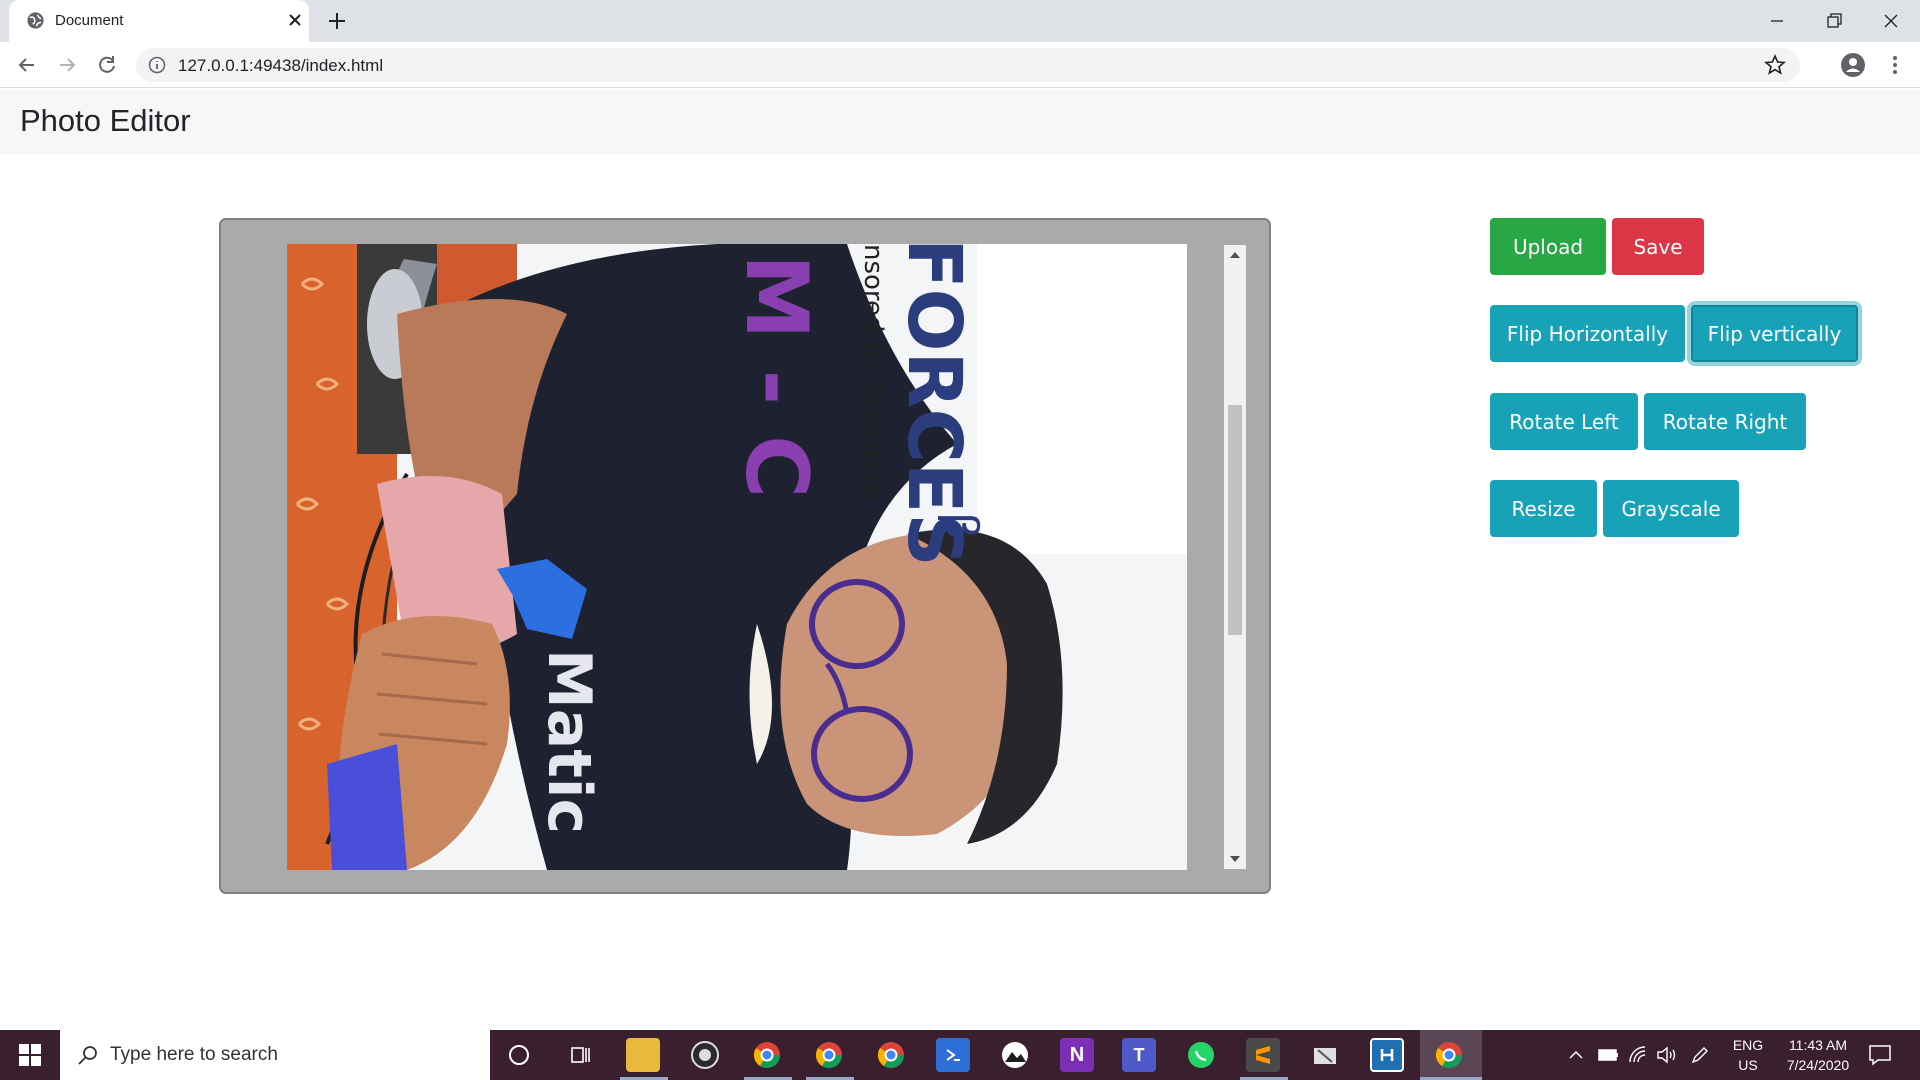 This screenshot has width=1920, height=1080. Describe the element at coordinates (337, 21) in the screenshot. I see `new-tab-icon` at that location.